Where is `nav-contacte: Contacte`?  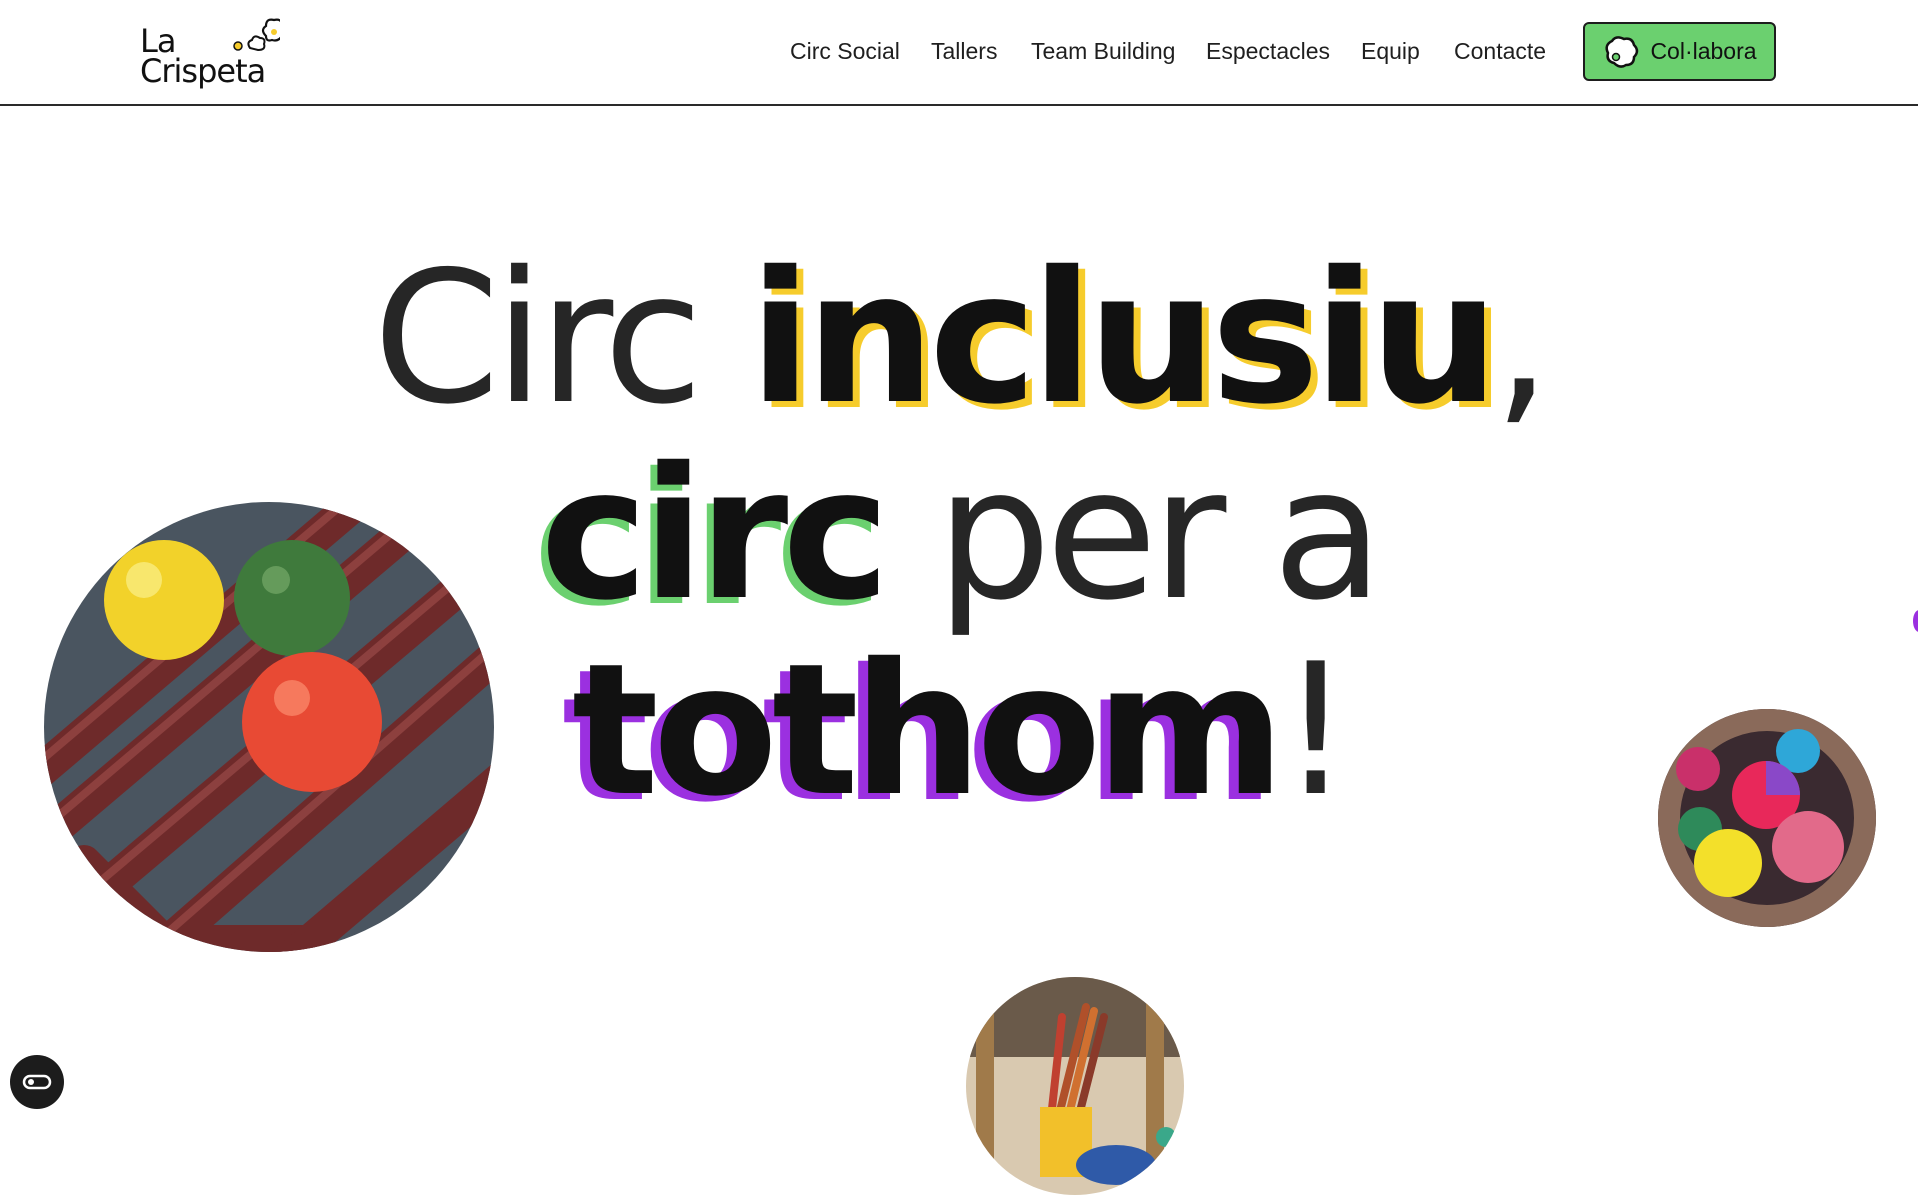
nav-contacte: Contacte is located at coordinates (1500, 51).